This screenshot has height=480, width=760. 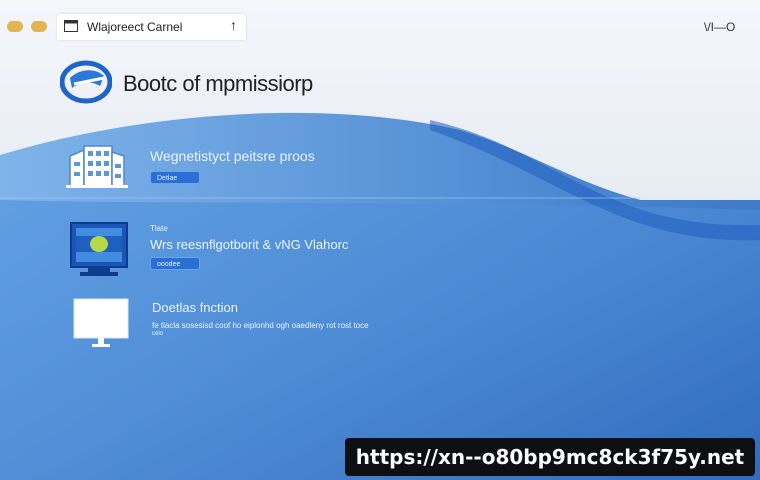 I want to click on title-bar: Wlajoreect Carnel ↑ \/Ι—Ο, so click(x=380, y=22).